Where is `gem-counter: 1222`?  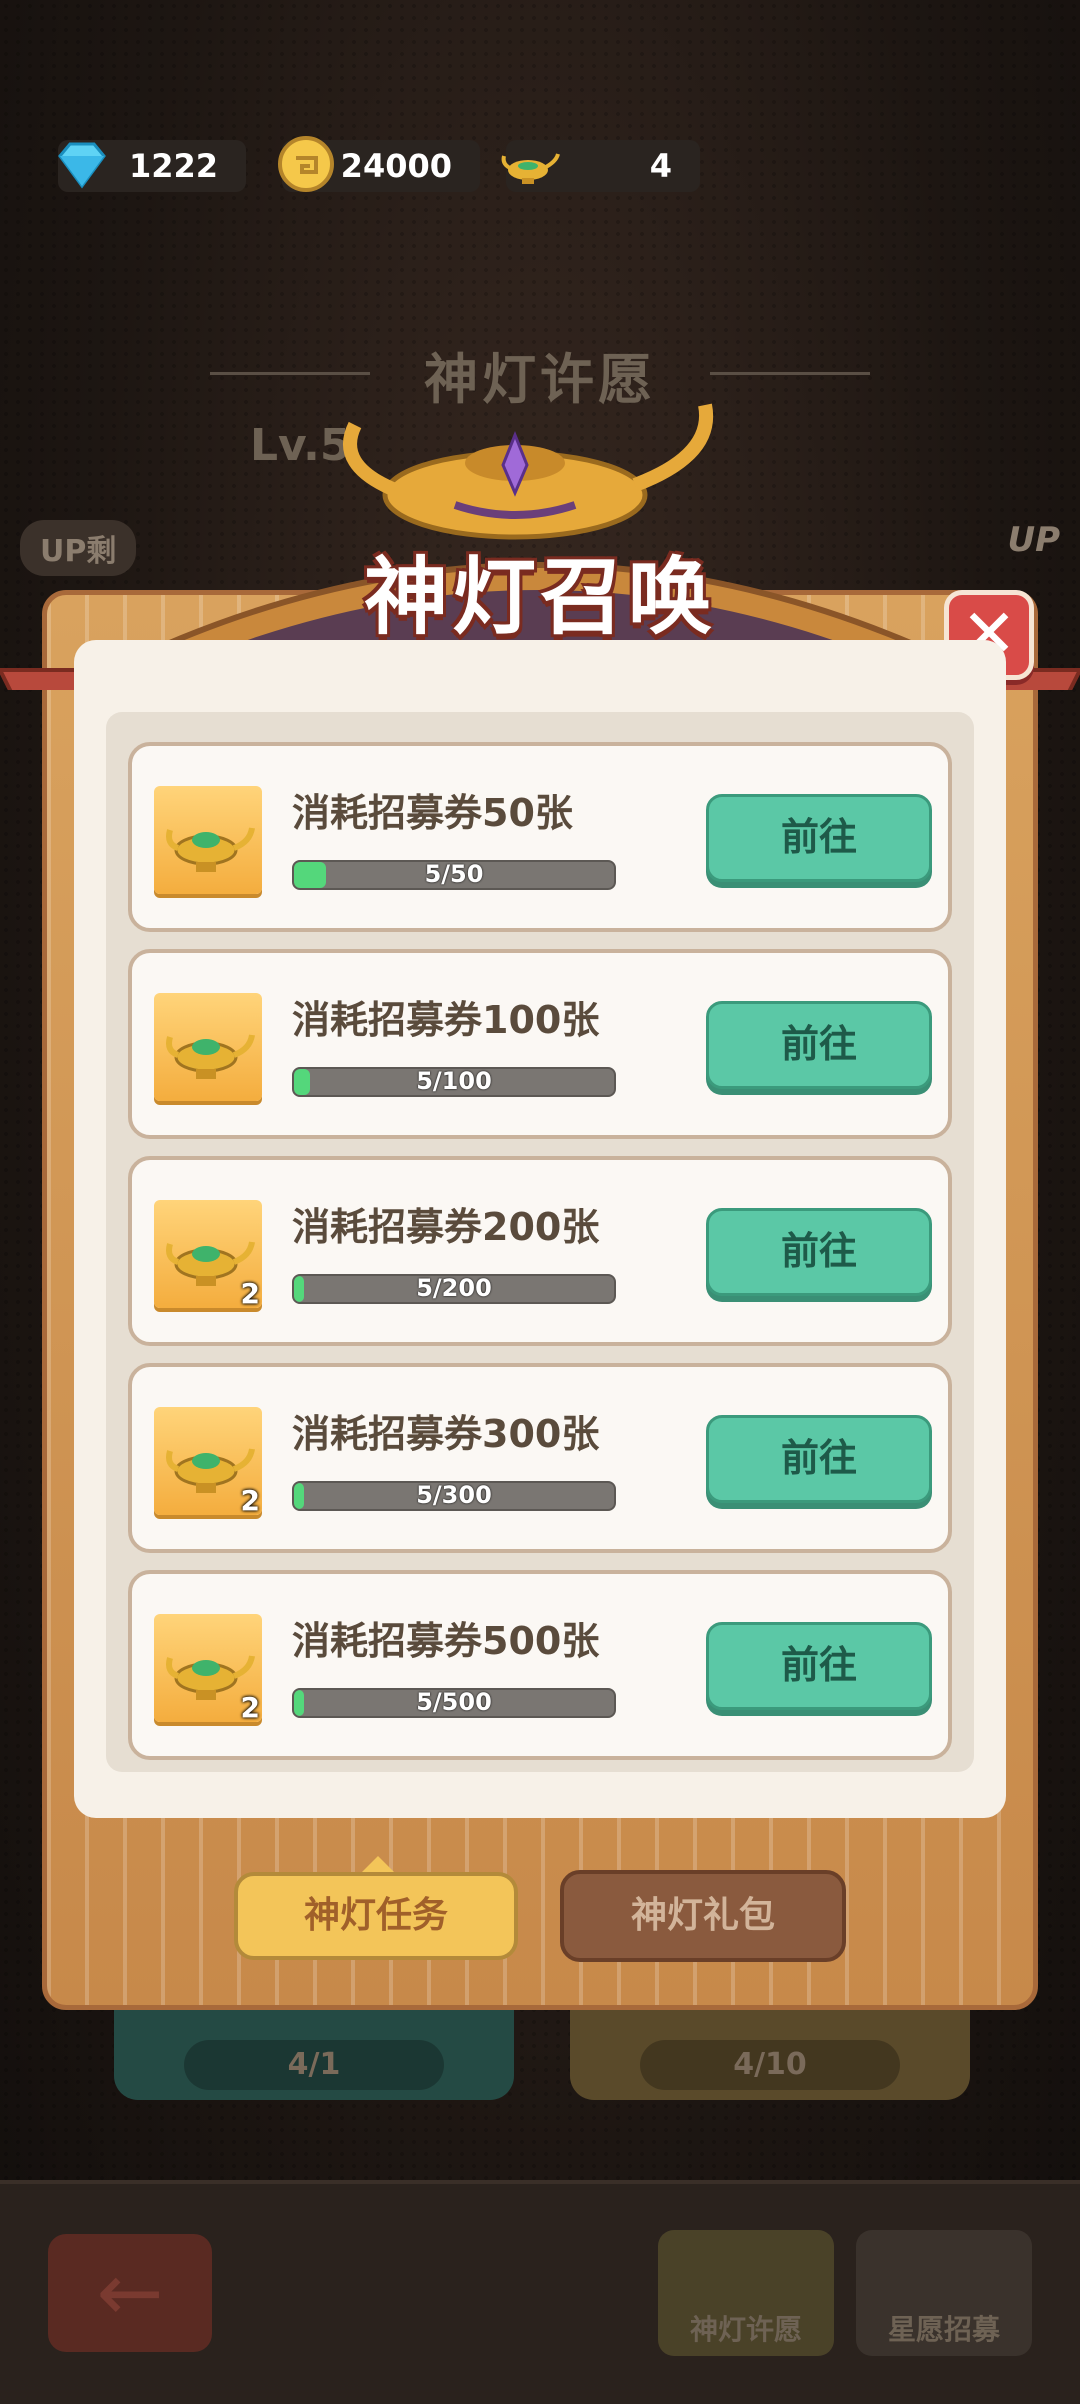 gem-counter: 1222 is located at coordinates (152, 166).